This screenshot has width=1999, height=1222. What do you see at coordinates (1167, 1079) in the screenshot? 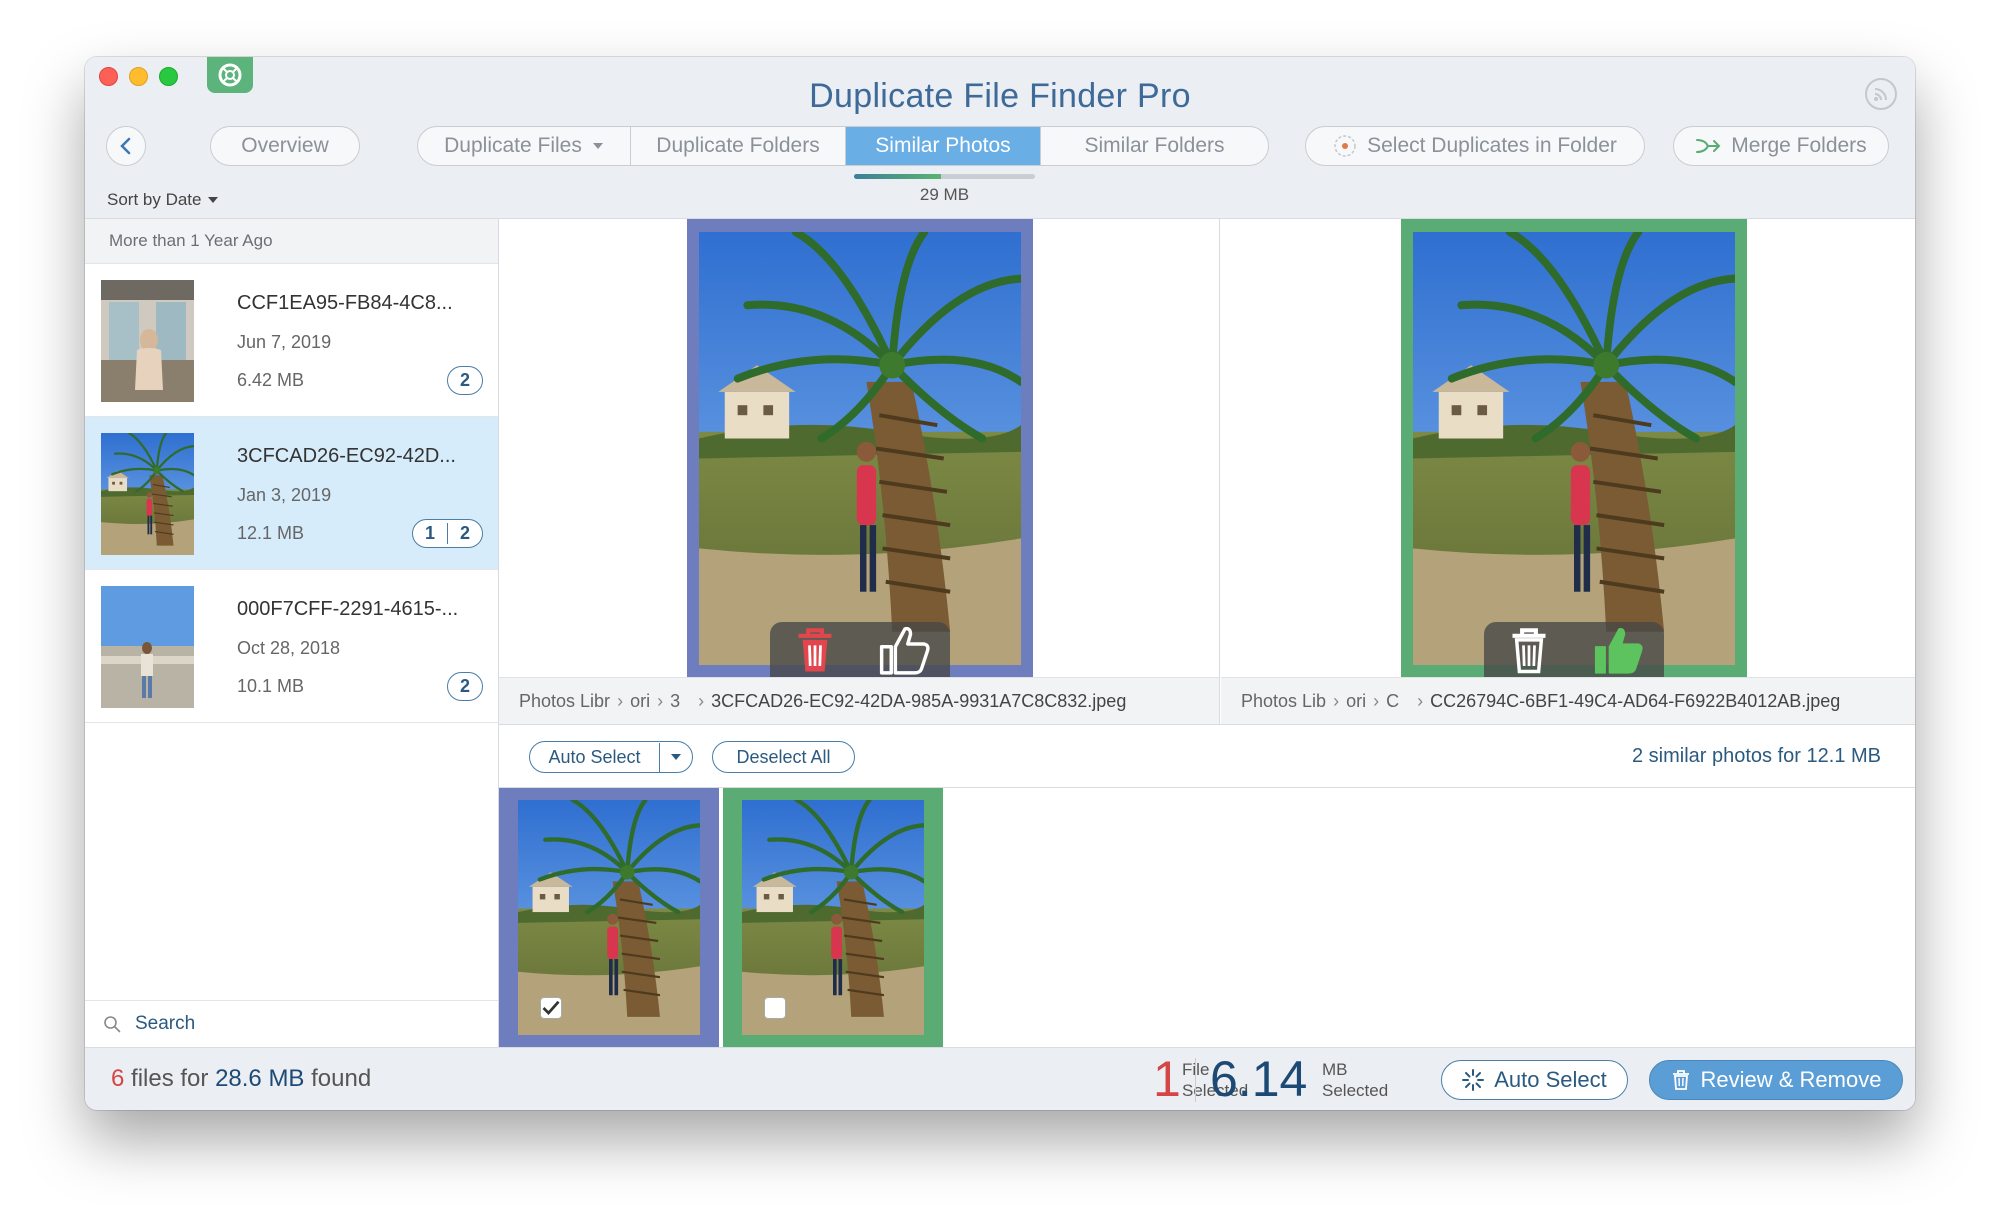
I see `selected-file-count: 1` at bounding box center [1167, 1079].